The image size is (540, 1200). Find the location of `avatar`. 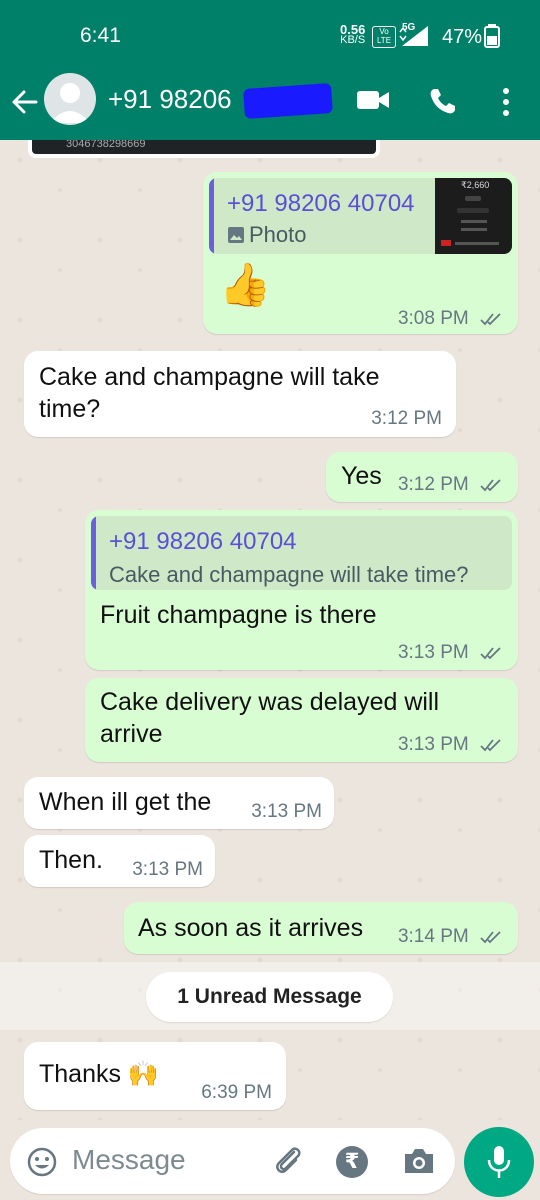

avatar is located at coordinates (70, 99).